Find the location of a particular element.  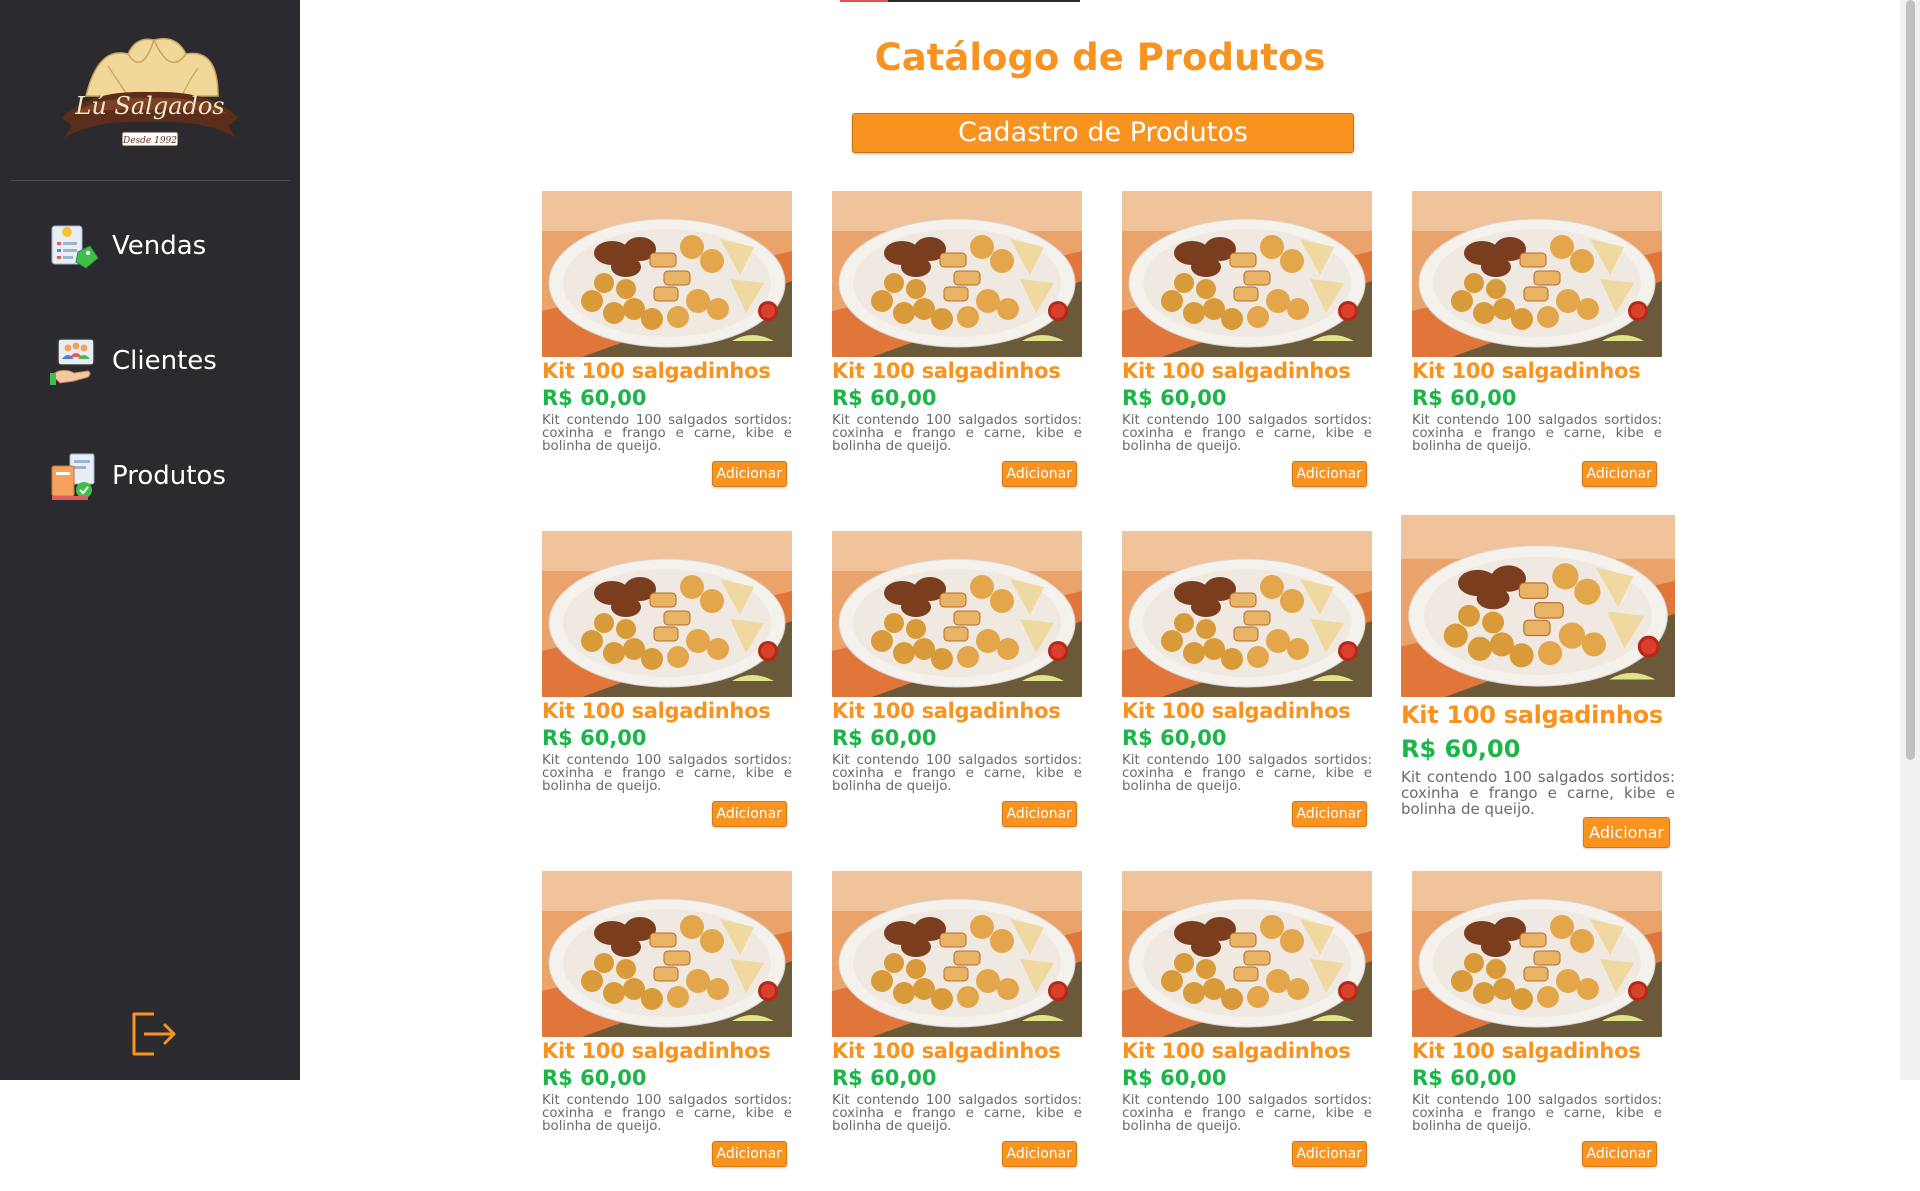

brand-logo: Lú Salgados Desde 1992 is located at coordinates (150, 90).